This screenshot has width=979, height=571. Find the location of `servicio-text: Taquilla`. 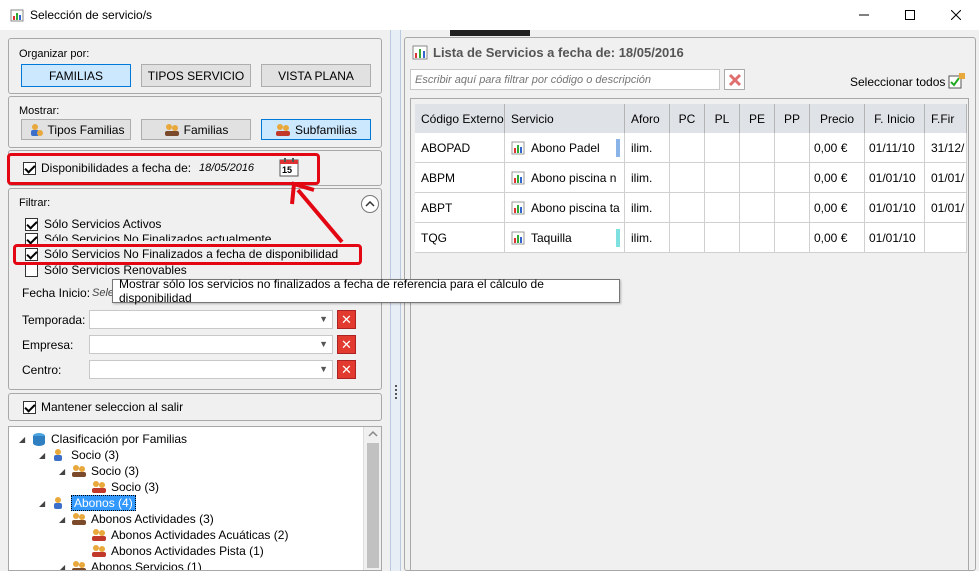

servicio-text: Taquilla is located at coordinates (551, 237).